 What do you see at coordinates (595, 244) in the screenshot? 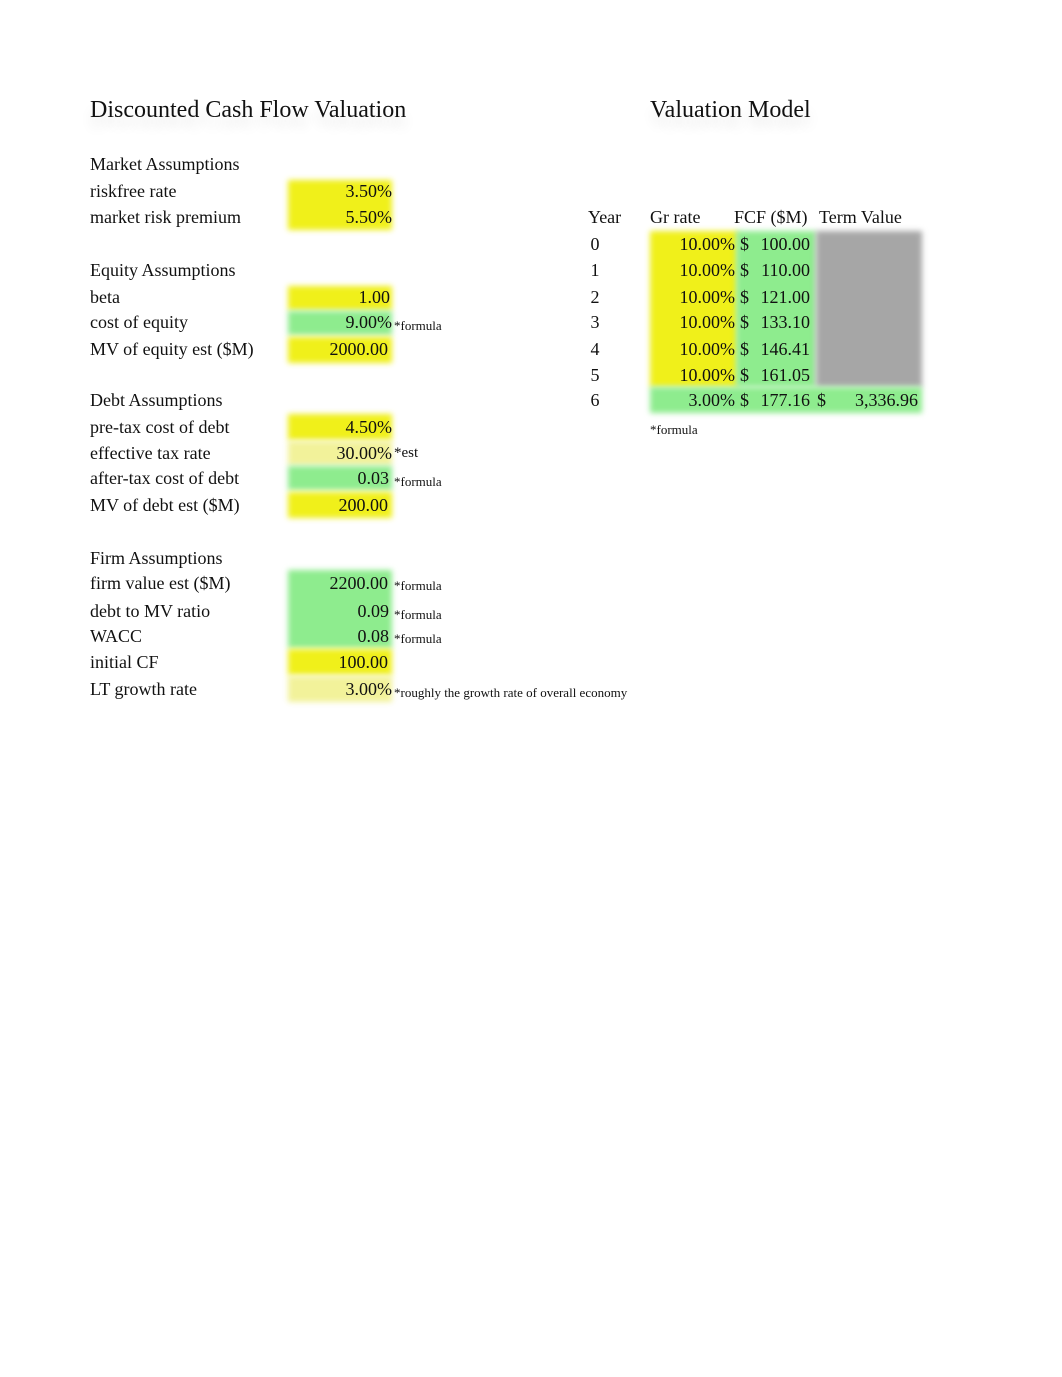
I see `year-cell: 0` at bounding box center [595, 244].